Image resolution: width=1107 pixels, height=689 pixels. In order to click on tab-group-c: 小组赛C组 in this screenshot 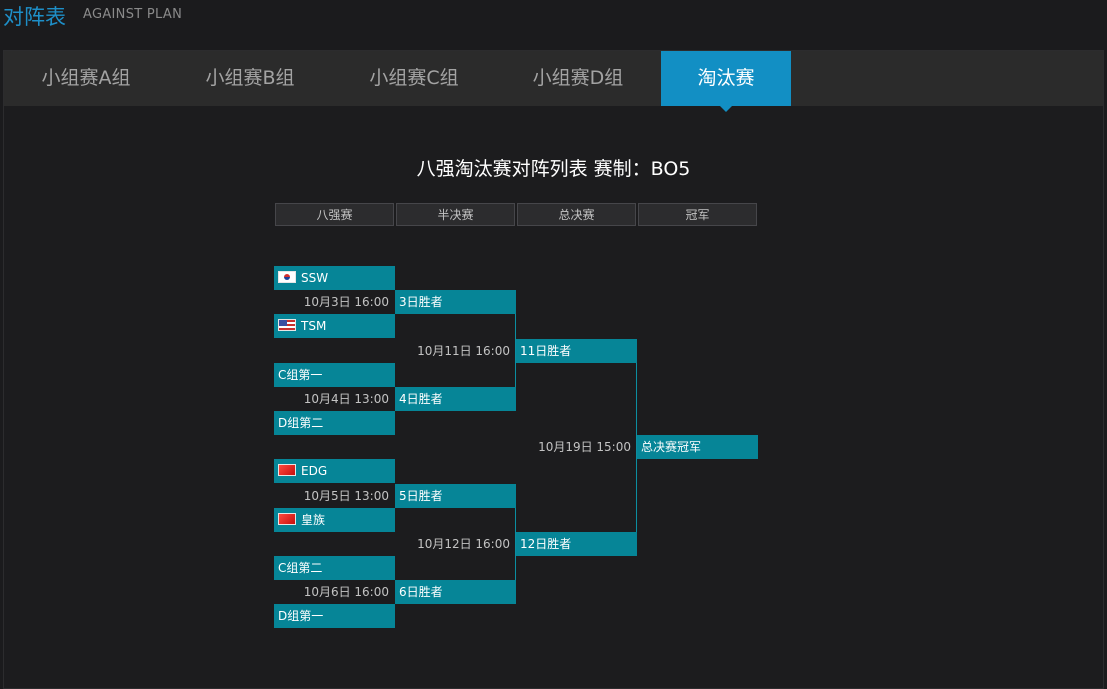, I will do `click(414, 78)`.